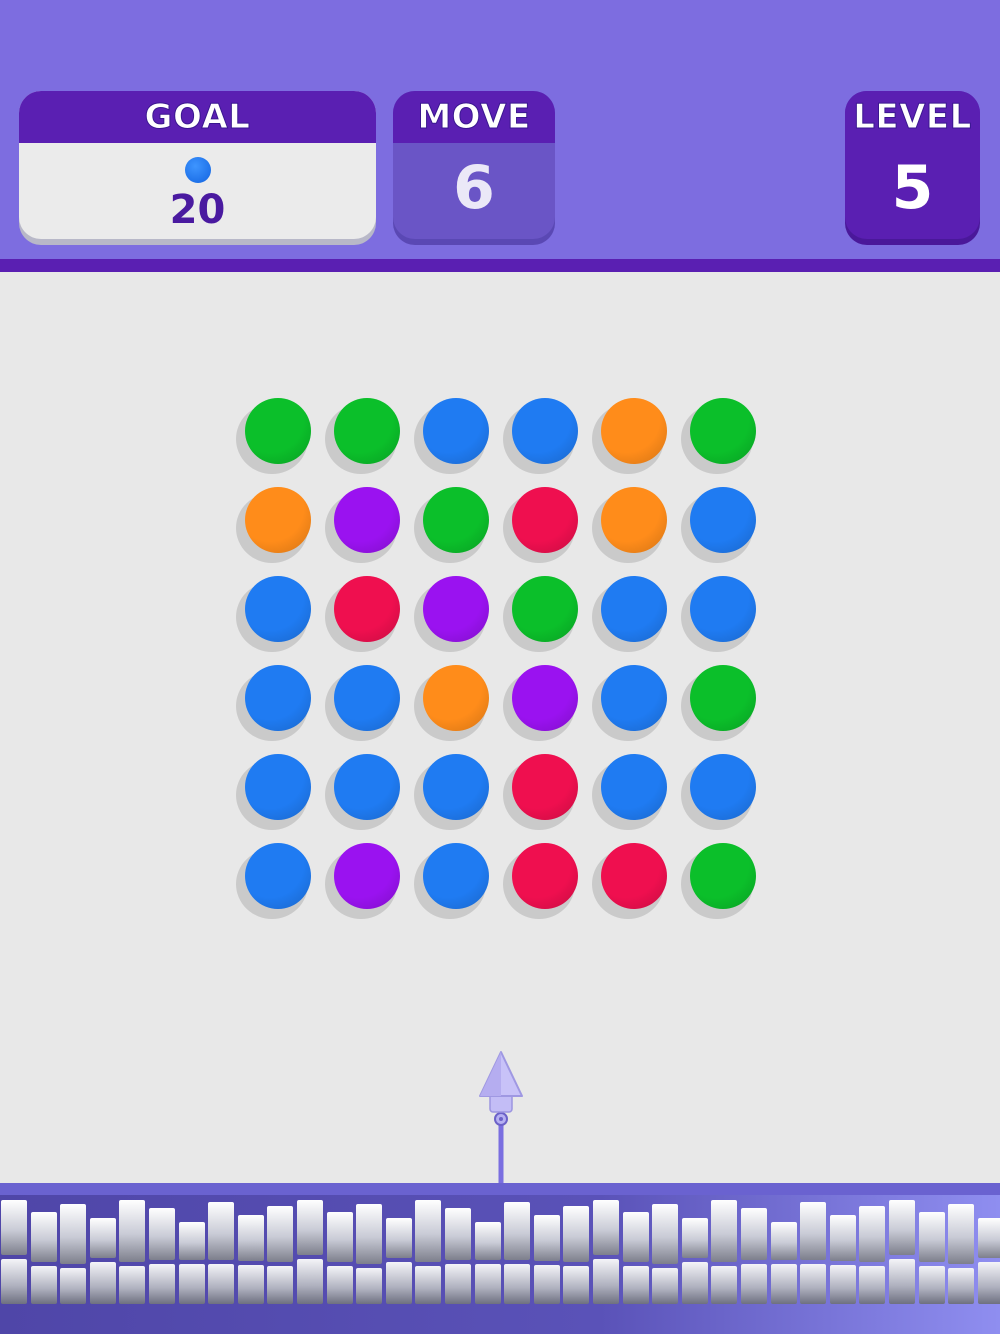 The width and height of the screenshot is (1000, 1334). I want to click on goal-label: GOAL, so click(197, 117).